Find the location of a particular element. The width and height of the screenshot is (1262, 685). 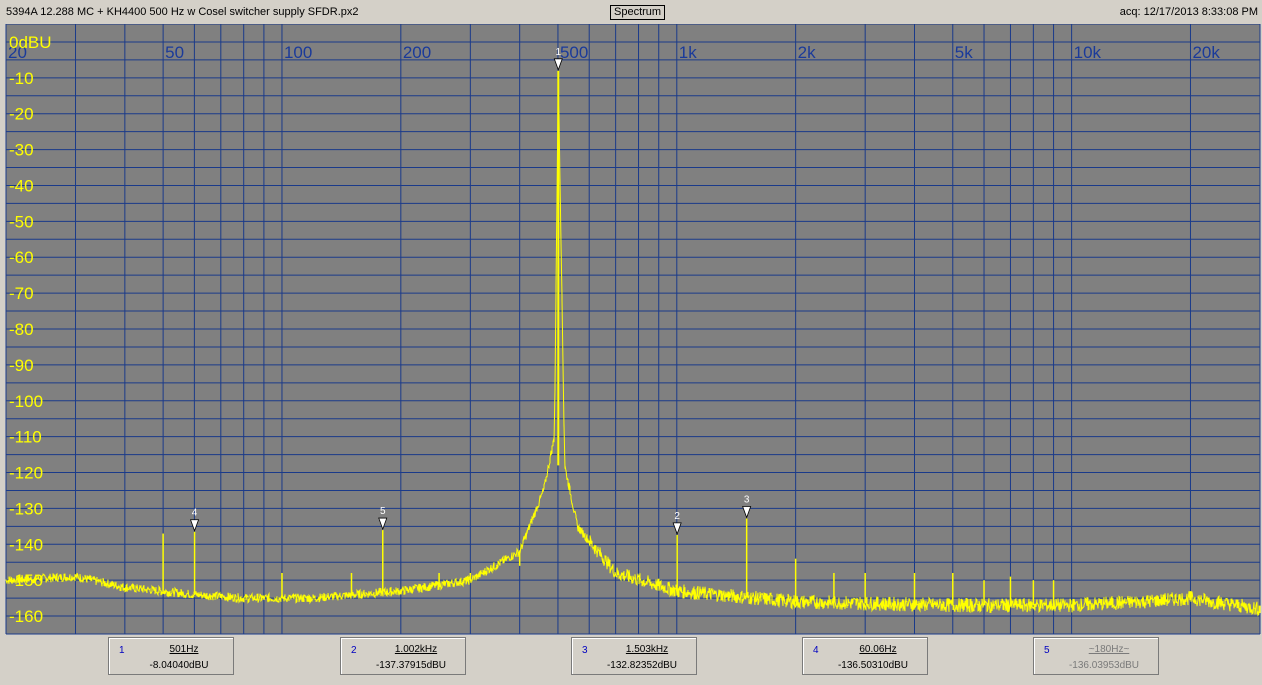

y-tick-label: -50 is located at coordinates (21, 221).